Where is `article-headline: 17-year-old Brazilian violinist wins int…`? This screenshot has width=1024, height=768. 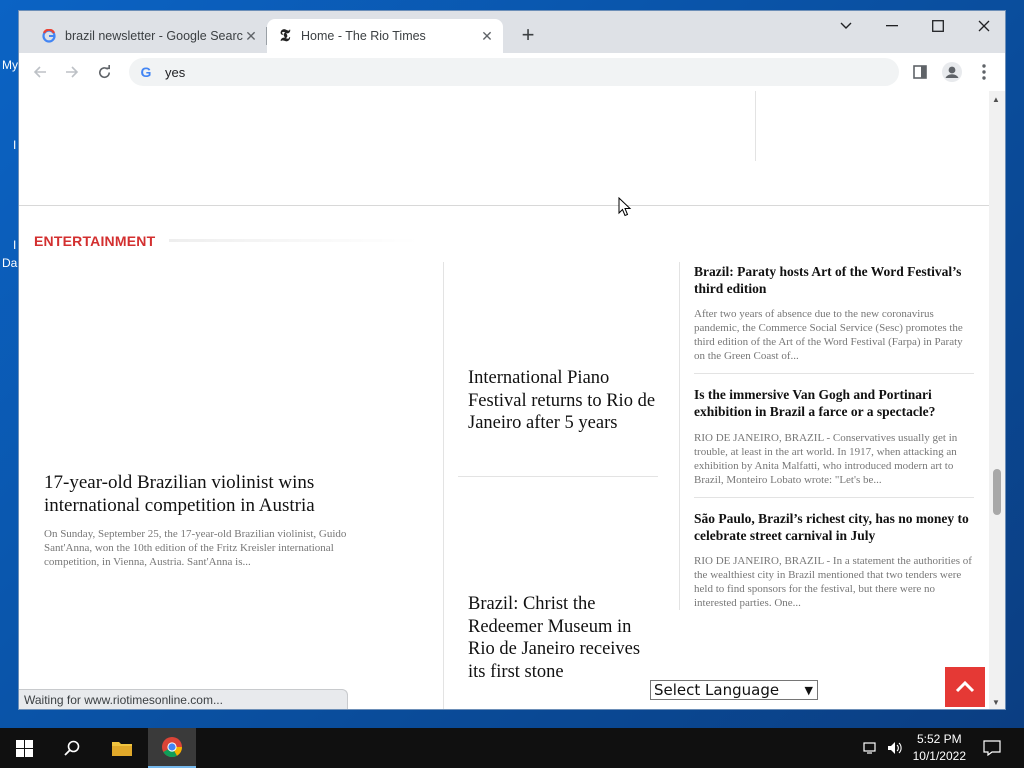
article-headline: 17-year-old Brazilian violinist wins int… is located at coordinates (214, 494).